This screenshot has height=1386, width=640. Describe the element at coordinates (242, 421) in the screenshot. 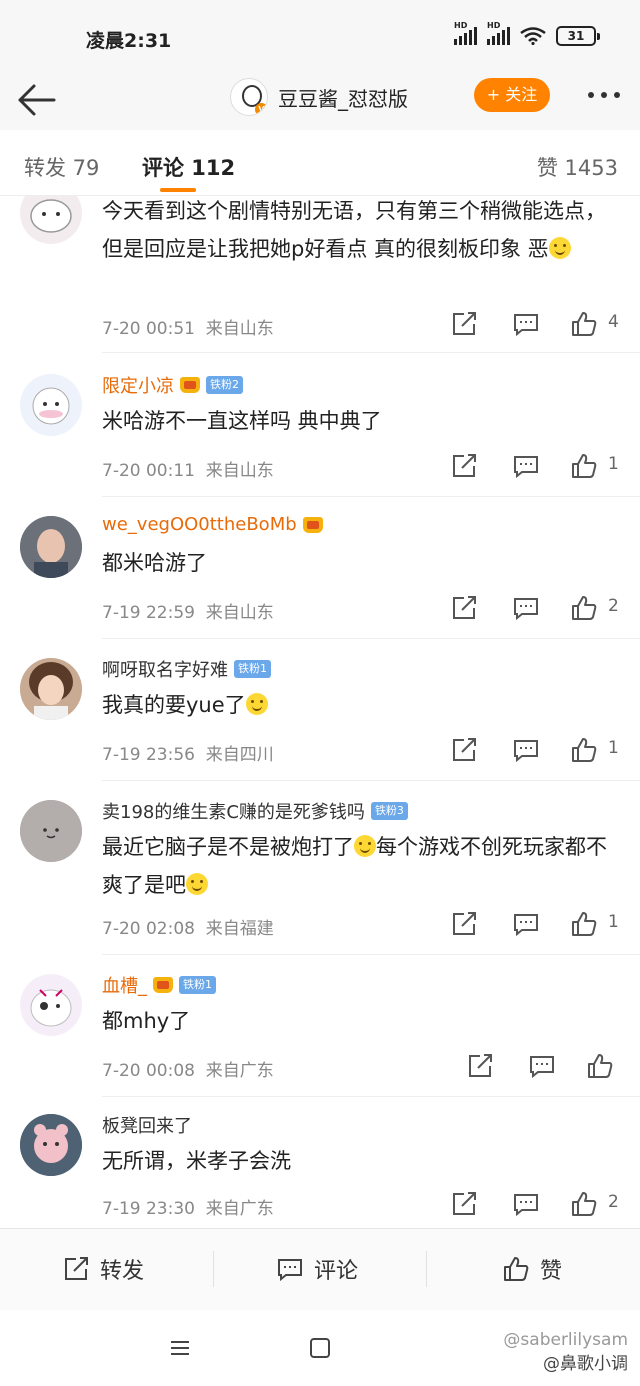

I see `comment-text: 米哈游不一直这样吗 典中典了` at that location.